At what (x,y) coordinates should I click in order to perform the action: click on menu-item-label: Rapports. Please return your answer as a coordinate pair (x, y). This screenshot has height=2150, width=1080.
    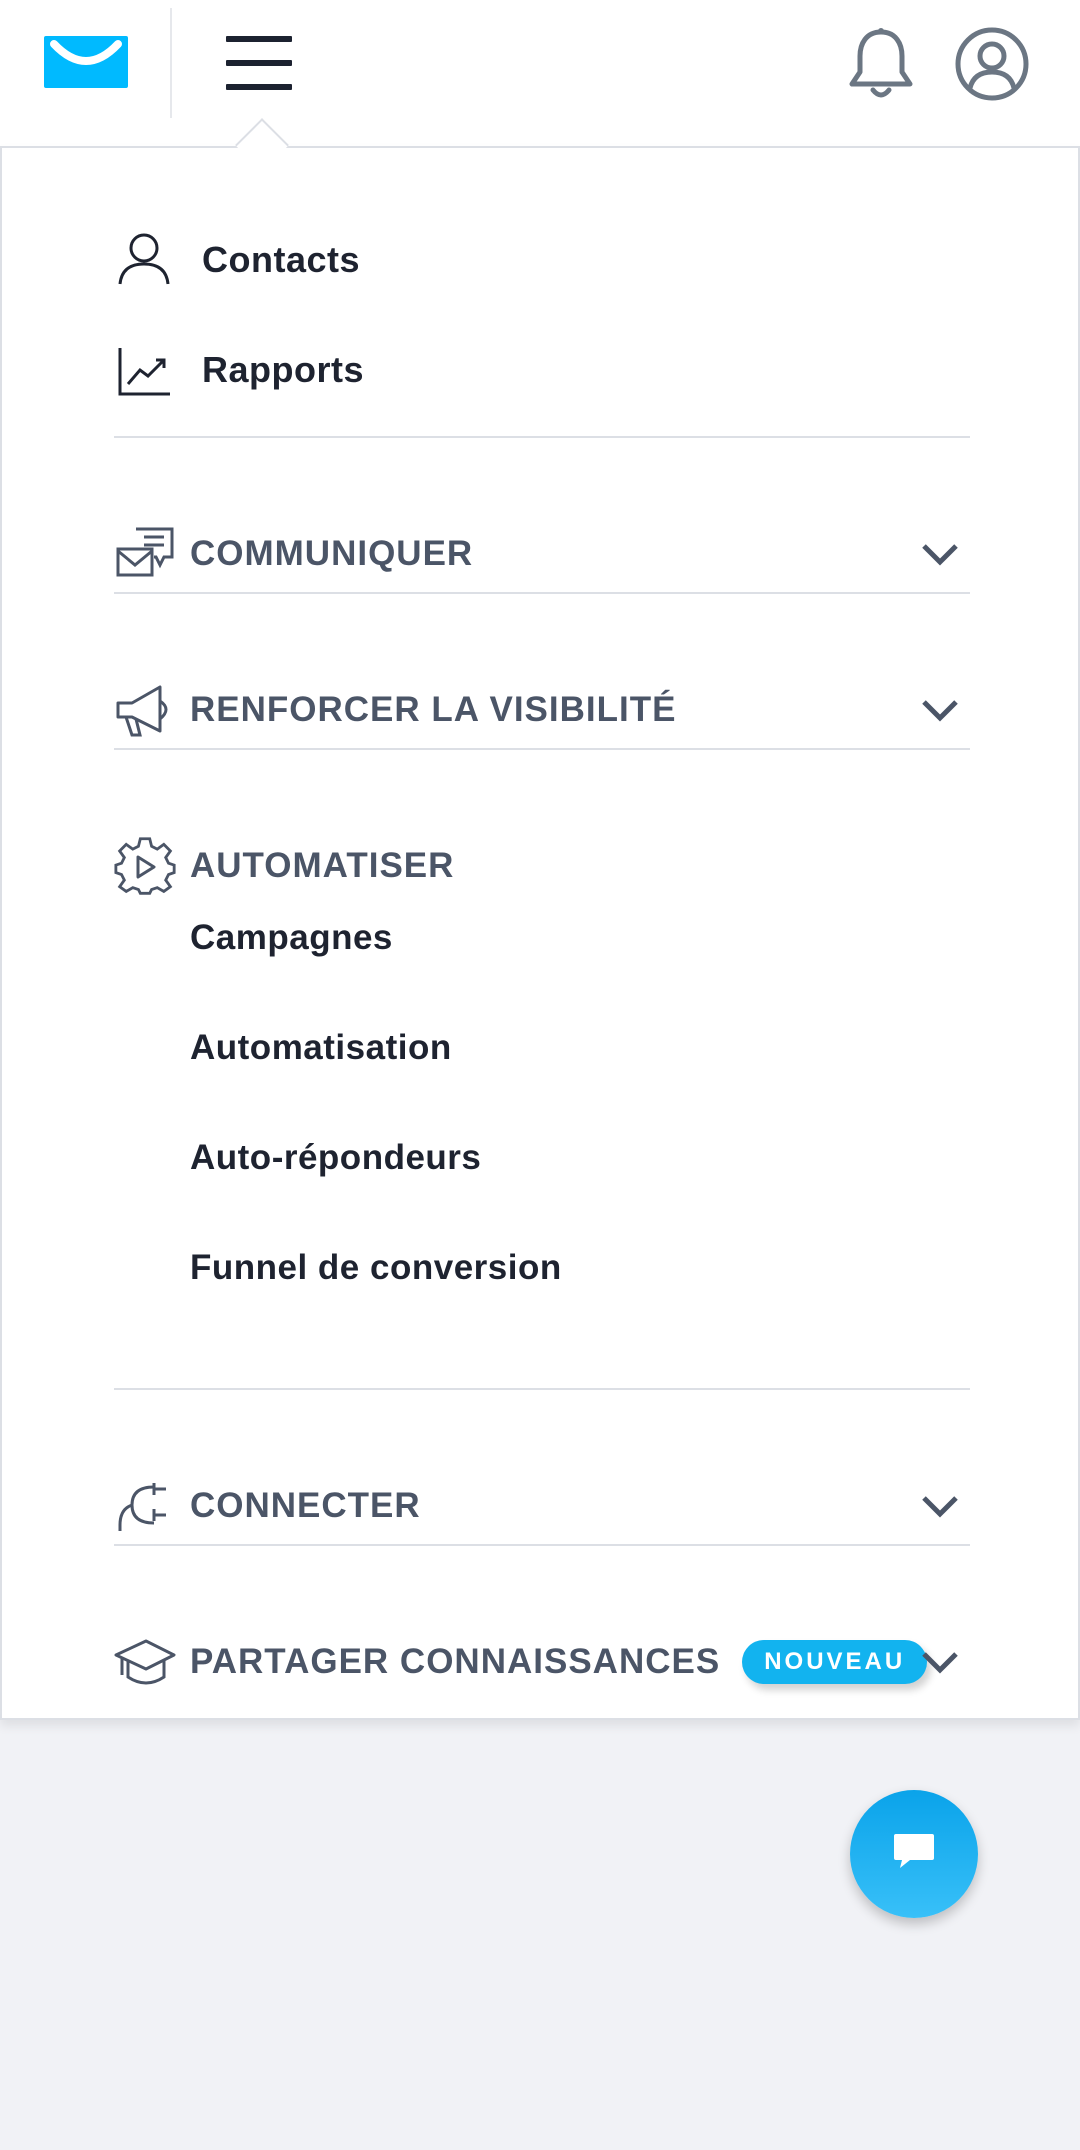
    Looking at the image, I should click on (283, 369).